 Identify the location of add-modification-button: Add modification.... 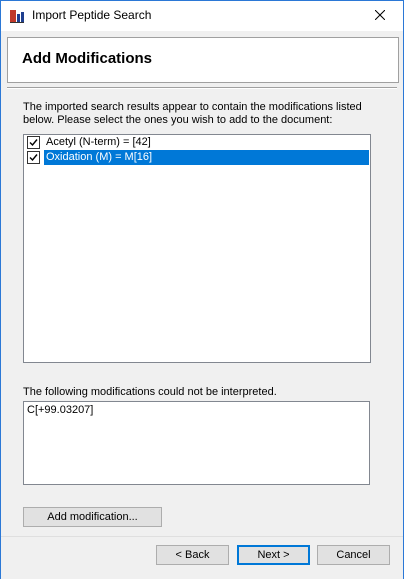
(92, 517).